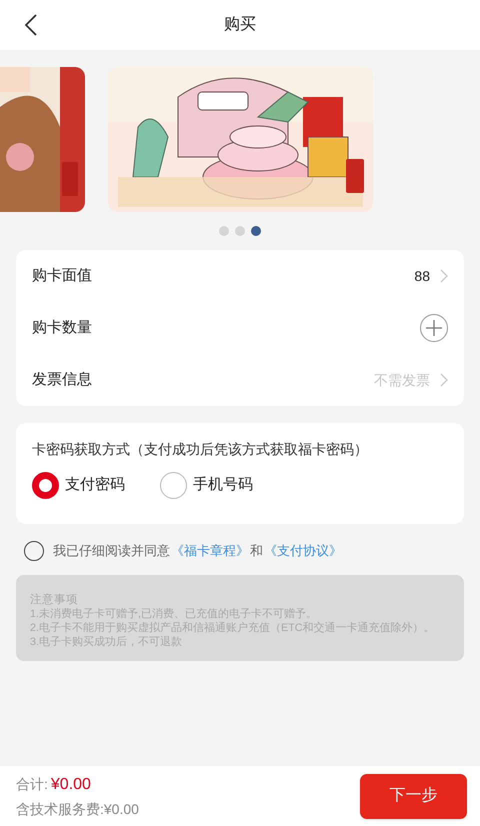 This screenshot has width=480, height=826. Describe the element at coordinates (200, 449) in the screenshot. I see `section-title: 卡密码获取方式（支付成功后凭该方式获取福卡密码）` at that location.